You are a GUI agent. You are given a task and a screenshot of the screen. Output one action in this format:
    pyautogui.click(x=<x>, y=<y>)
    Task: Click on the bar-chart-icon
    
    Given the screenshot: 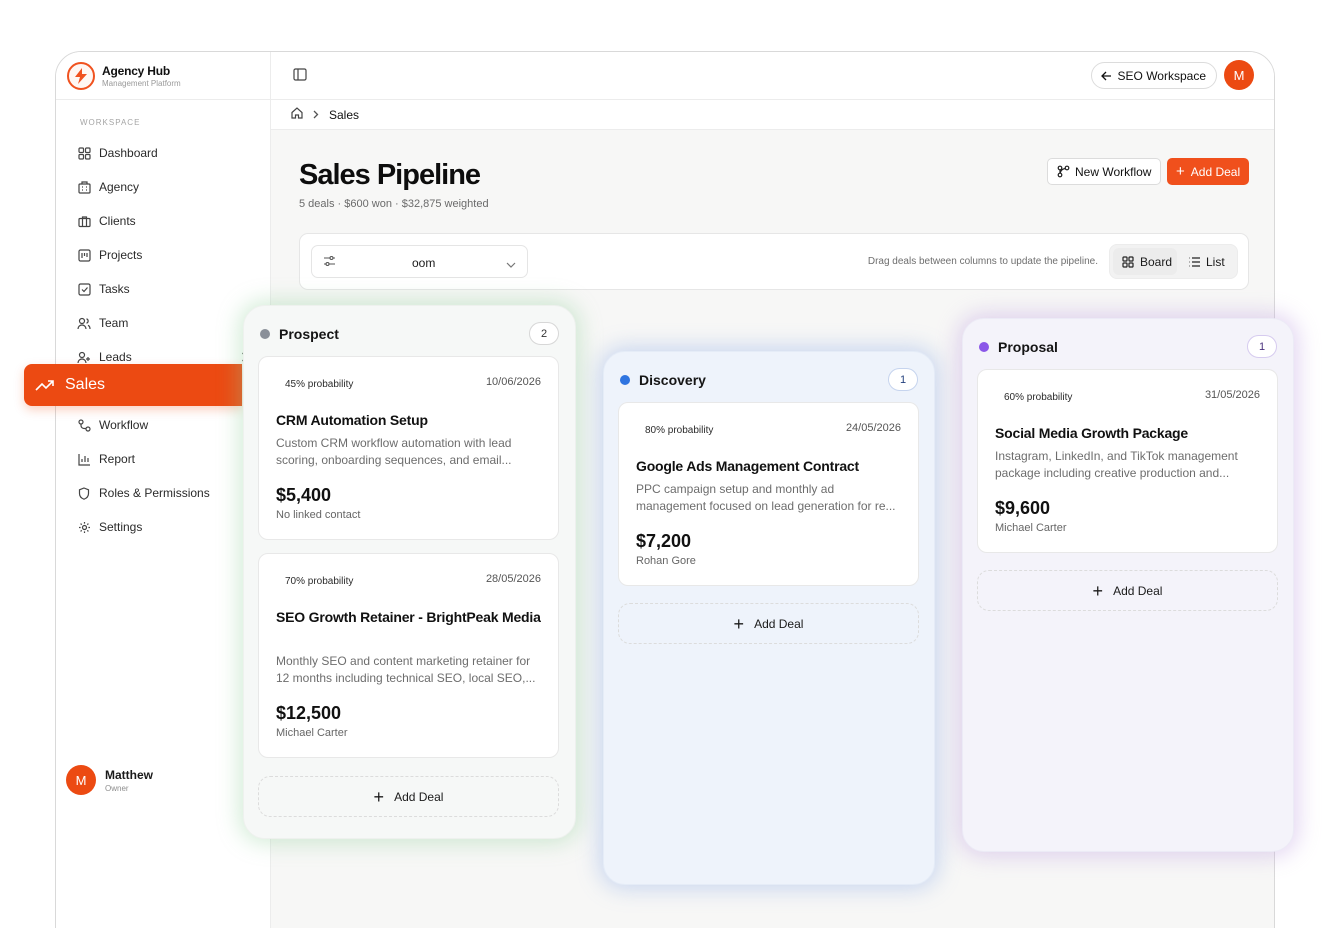 What is the action you would take?
    pyautogui.click(x=84, y=459)
    